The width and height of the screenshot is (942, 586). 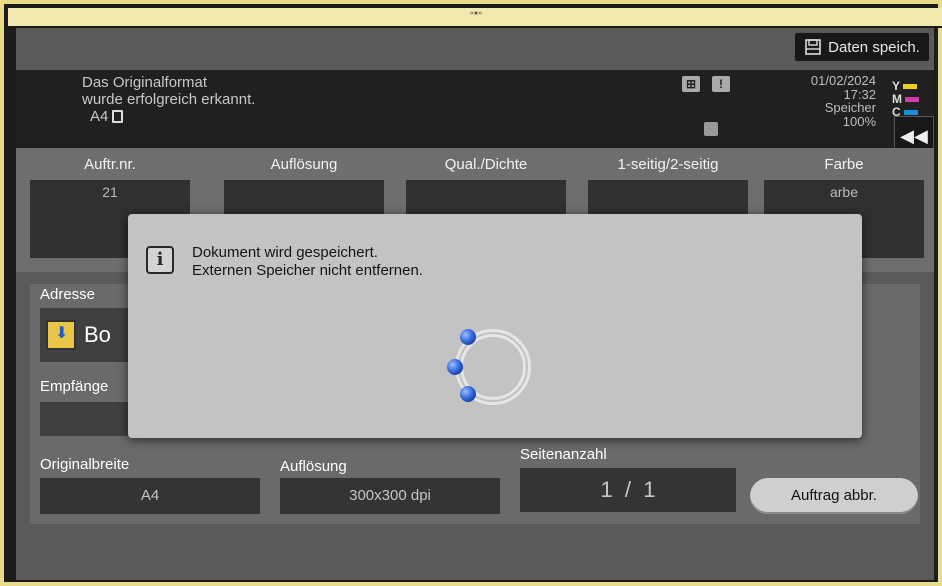 What do you see at coordinates (118, 116) in the screenshot?
I see `paper-icon` at bounding box center [118, 116].